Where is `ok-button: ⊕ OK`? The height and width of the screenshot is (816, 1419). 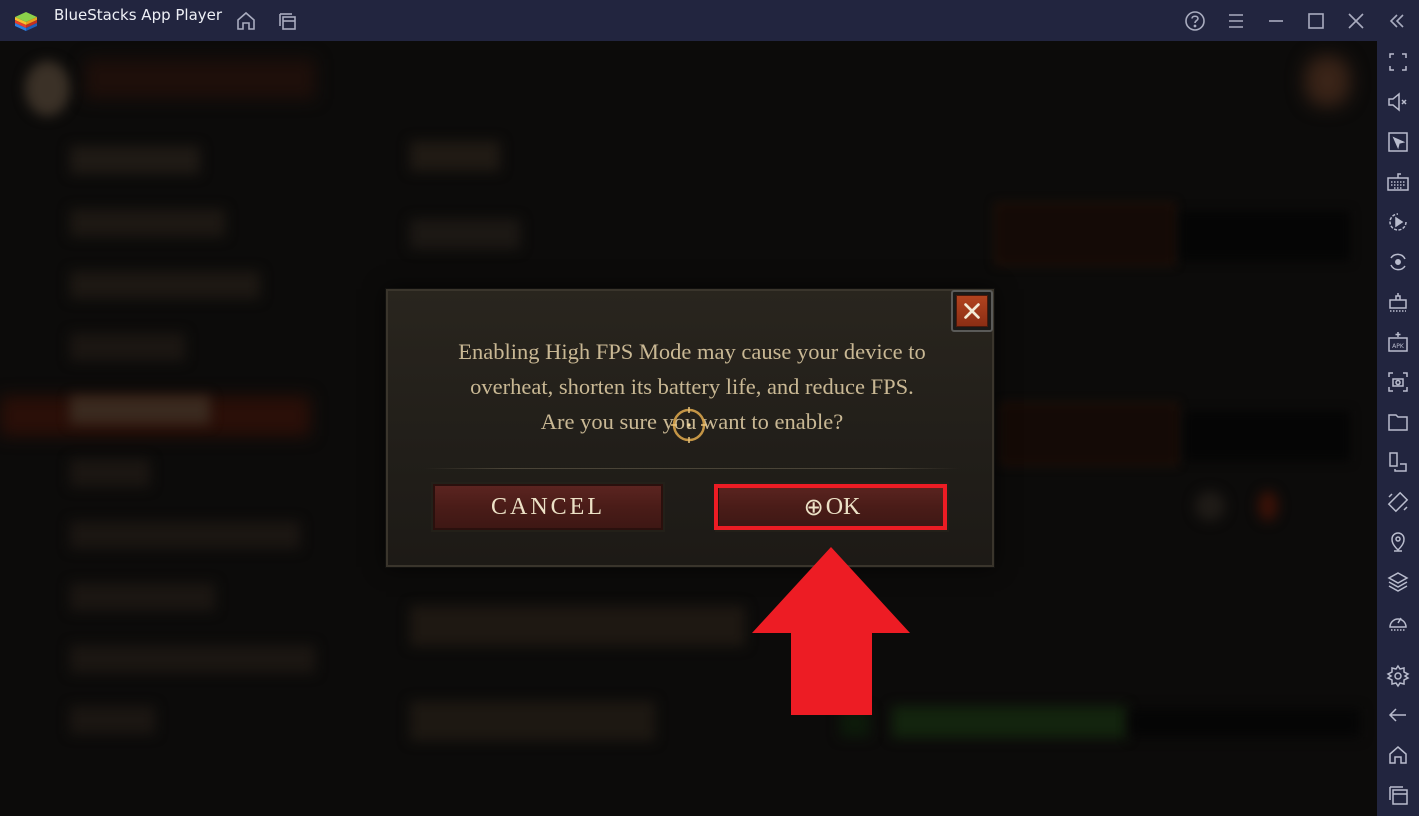
ok-button: ⊕ OK is located at coordinates (832, 507).